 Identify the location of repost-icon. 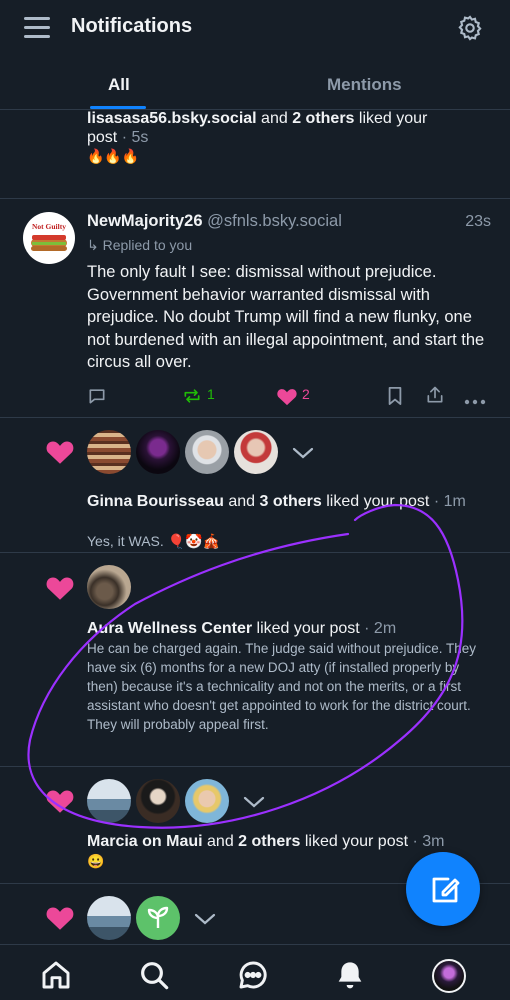
(192, 396).